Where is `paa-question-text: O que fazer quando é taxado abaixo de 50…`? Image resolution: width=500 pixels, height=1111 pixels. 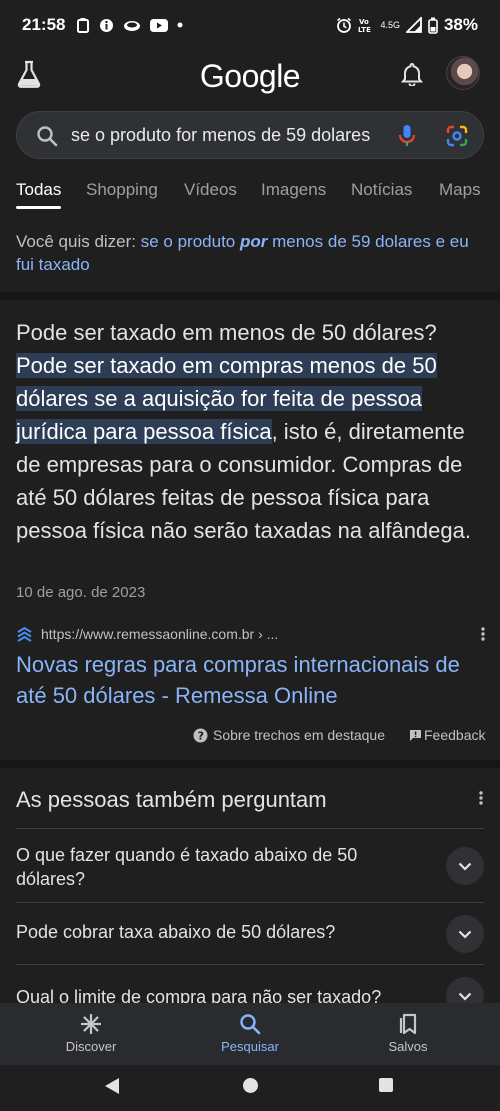 paa-question-text: O que fazer quando é taxado abaixo de 50… is located at coordinates (187, 867).